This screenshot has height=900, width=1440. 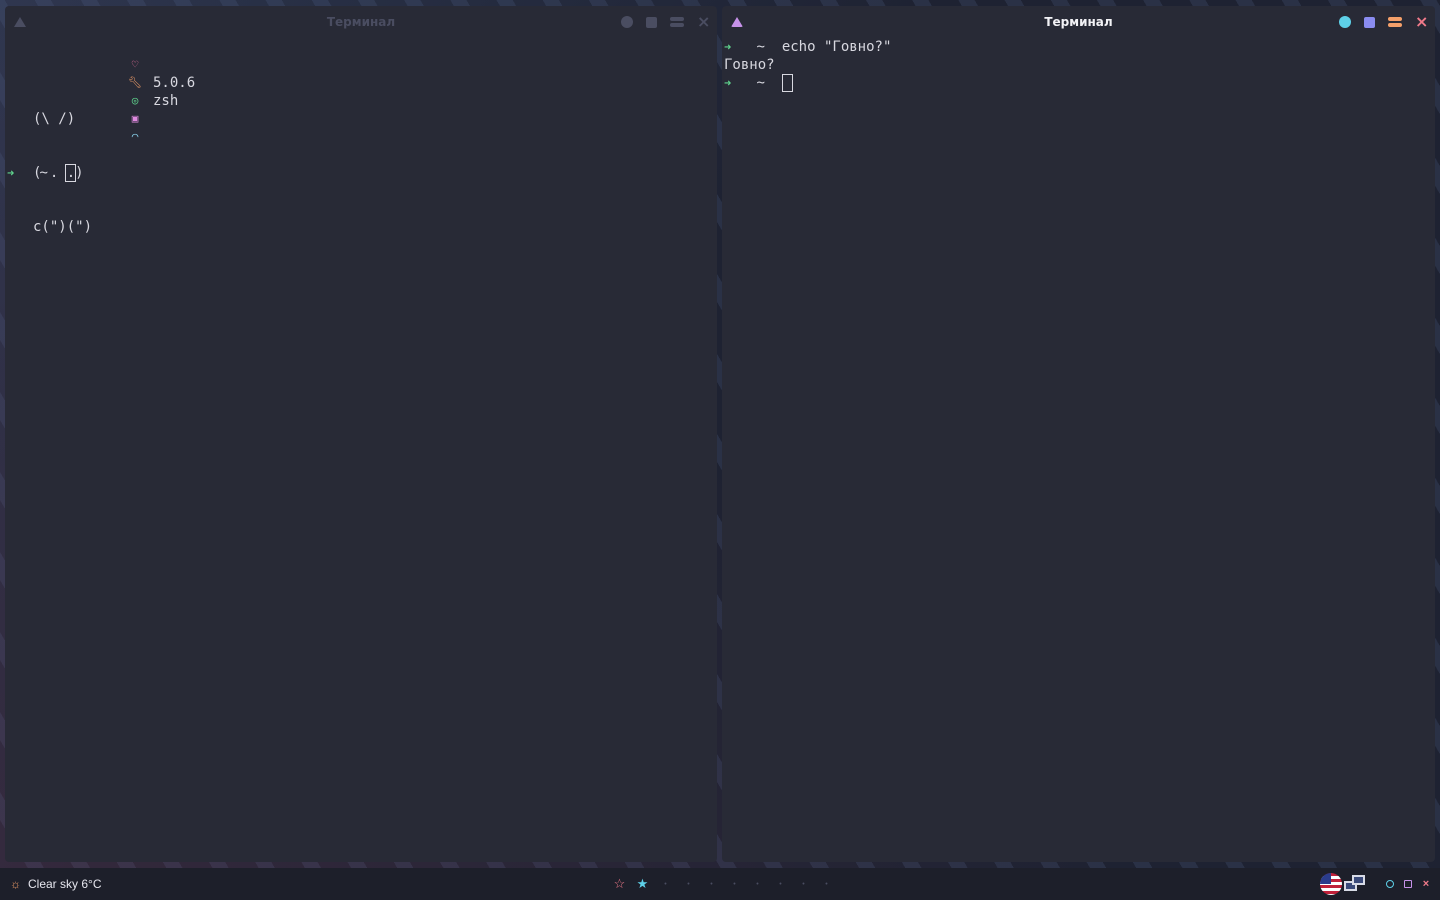 I want to click on network-icon, so click(x=1355, y=884).